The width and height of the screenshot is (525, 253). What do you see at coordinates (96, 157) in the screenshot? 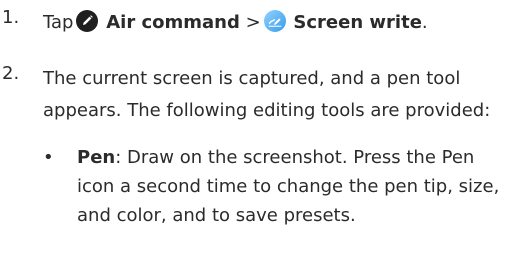
I see `bullet-term: Pen` at bounding box center [96, 157].